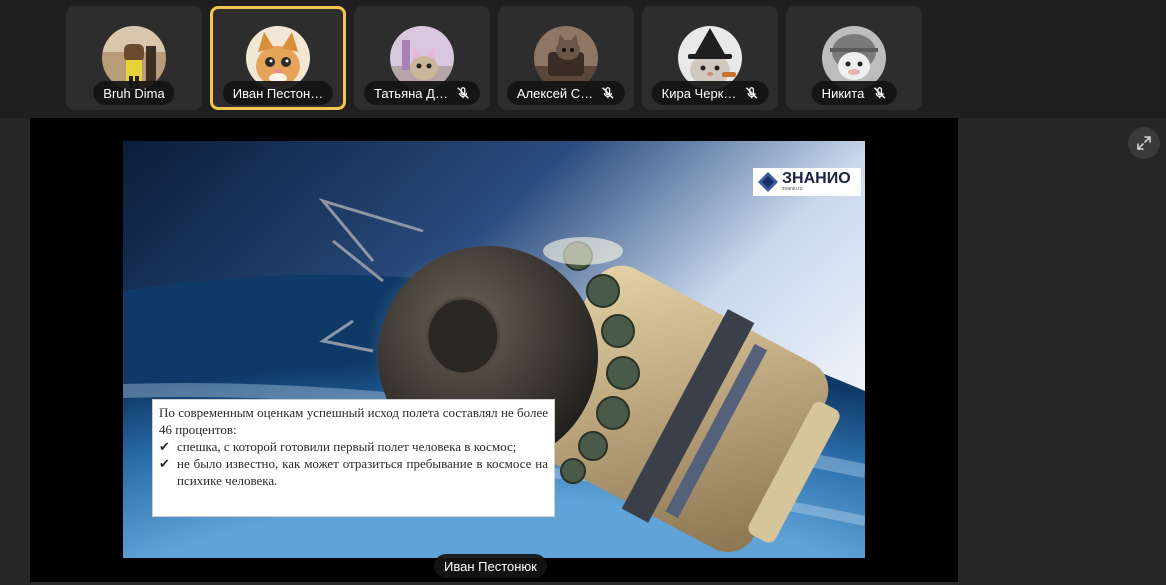 The image size is (1166, 585). Describe the element at coordinates (134, 58) in the screenshot. I see `participant-tile: Bruh Dima` at that location.